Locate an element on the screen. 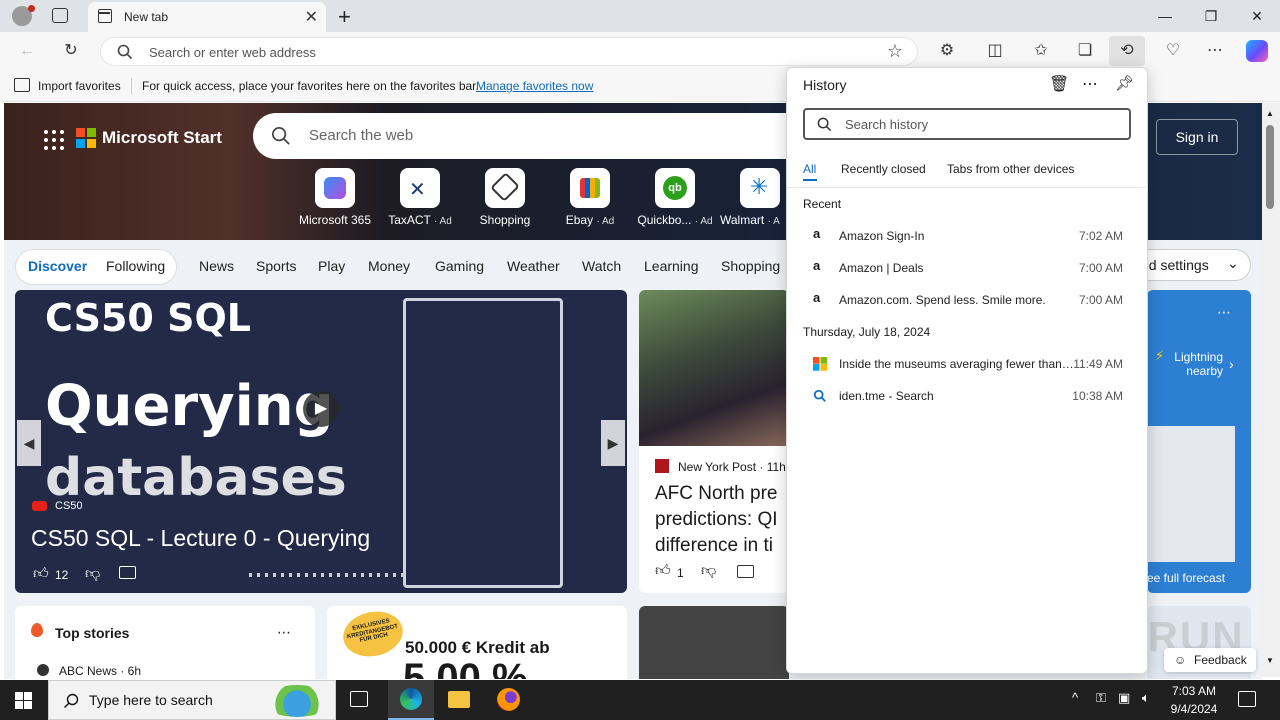 The image size is (1280, 720). scroll-down-arrow: ▼ is located at coordinates (1270, 660).